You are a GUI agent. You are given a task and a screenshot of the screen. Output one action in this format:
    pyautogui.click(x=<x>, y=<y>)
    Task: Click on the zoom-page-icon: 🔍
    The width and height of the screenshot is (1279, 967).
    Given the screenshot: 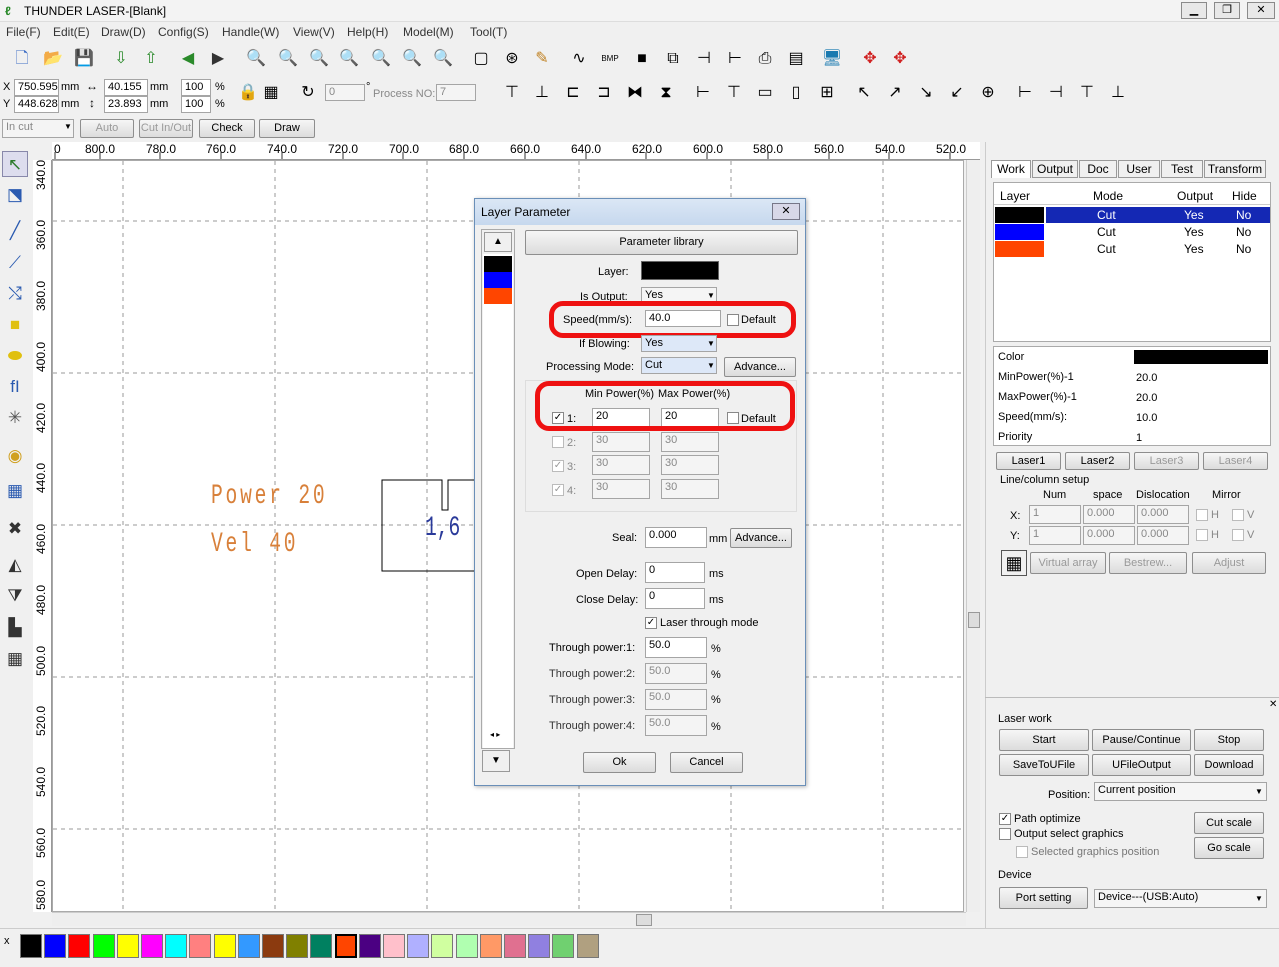 What is the action you would take?
    pyautogui.click(x=412, y=59)
    